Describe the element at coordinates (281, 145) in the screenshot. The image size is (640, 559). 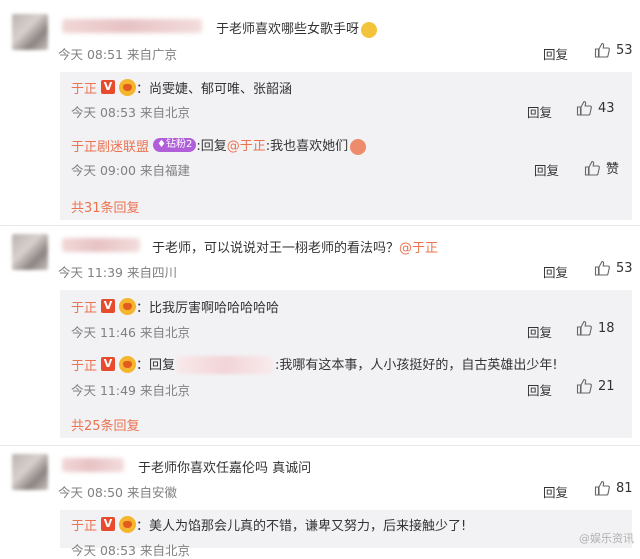
I see `reply-text: :回复@于正:我也喜欢她们` at that location.